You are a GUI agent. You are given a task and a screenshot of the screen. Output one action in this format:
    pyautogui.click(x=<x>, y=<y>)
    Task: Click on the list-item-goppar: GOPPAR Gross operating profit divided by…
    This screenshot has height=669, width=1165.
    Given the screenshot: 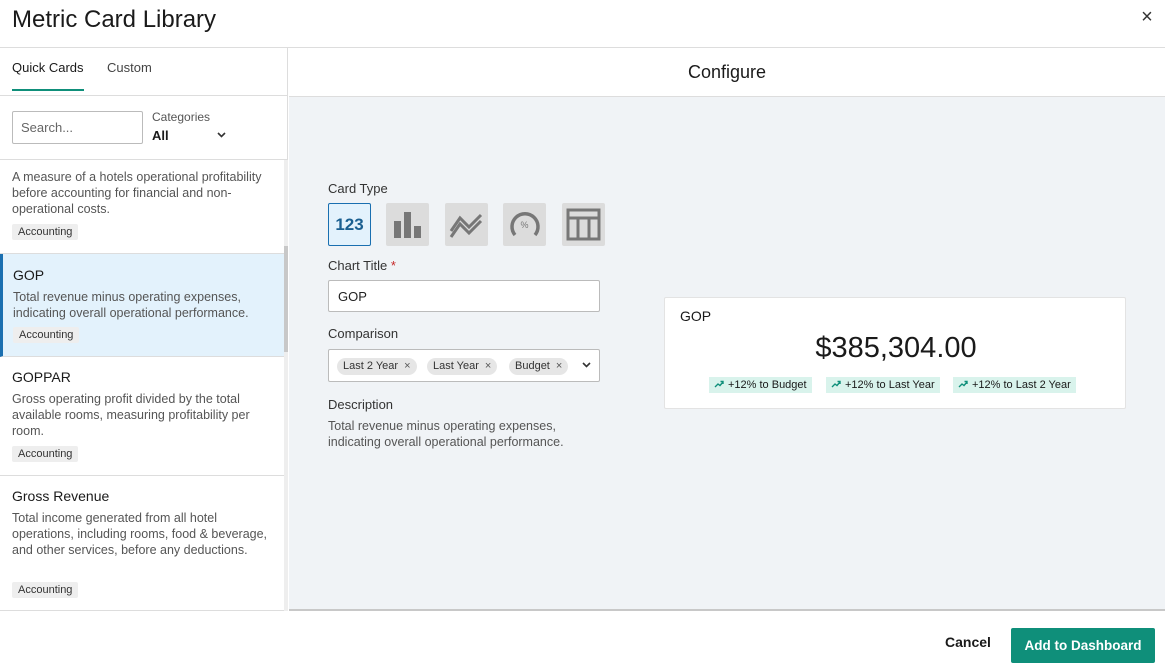 What is the action you would take?
    pyautogui.click(x=142, y=416)
    